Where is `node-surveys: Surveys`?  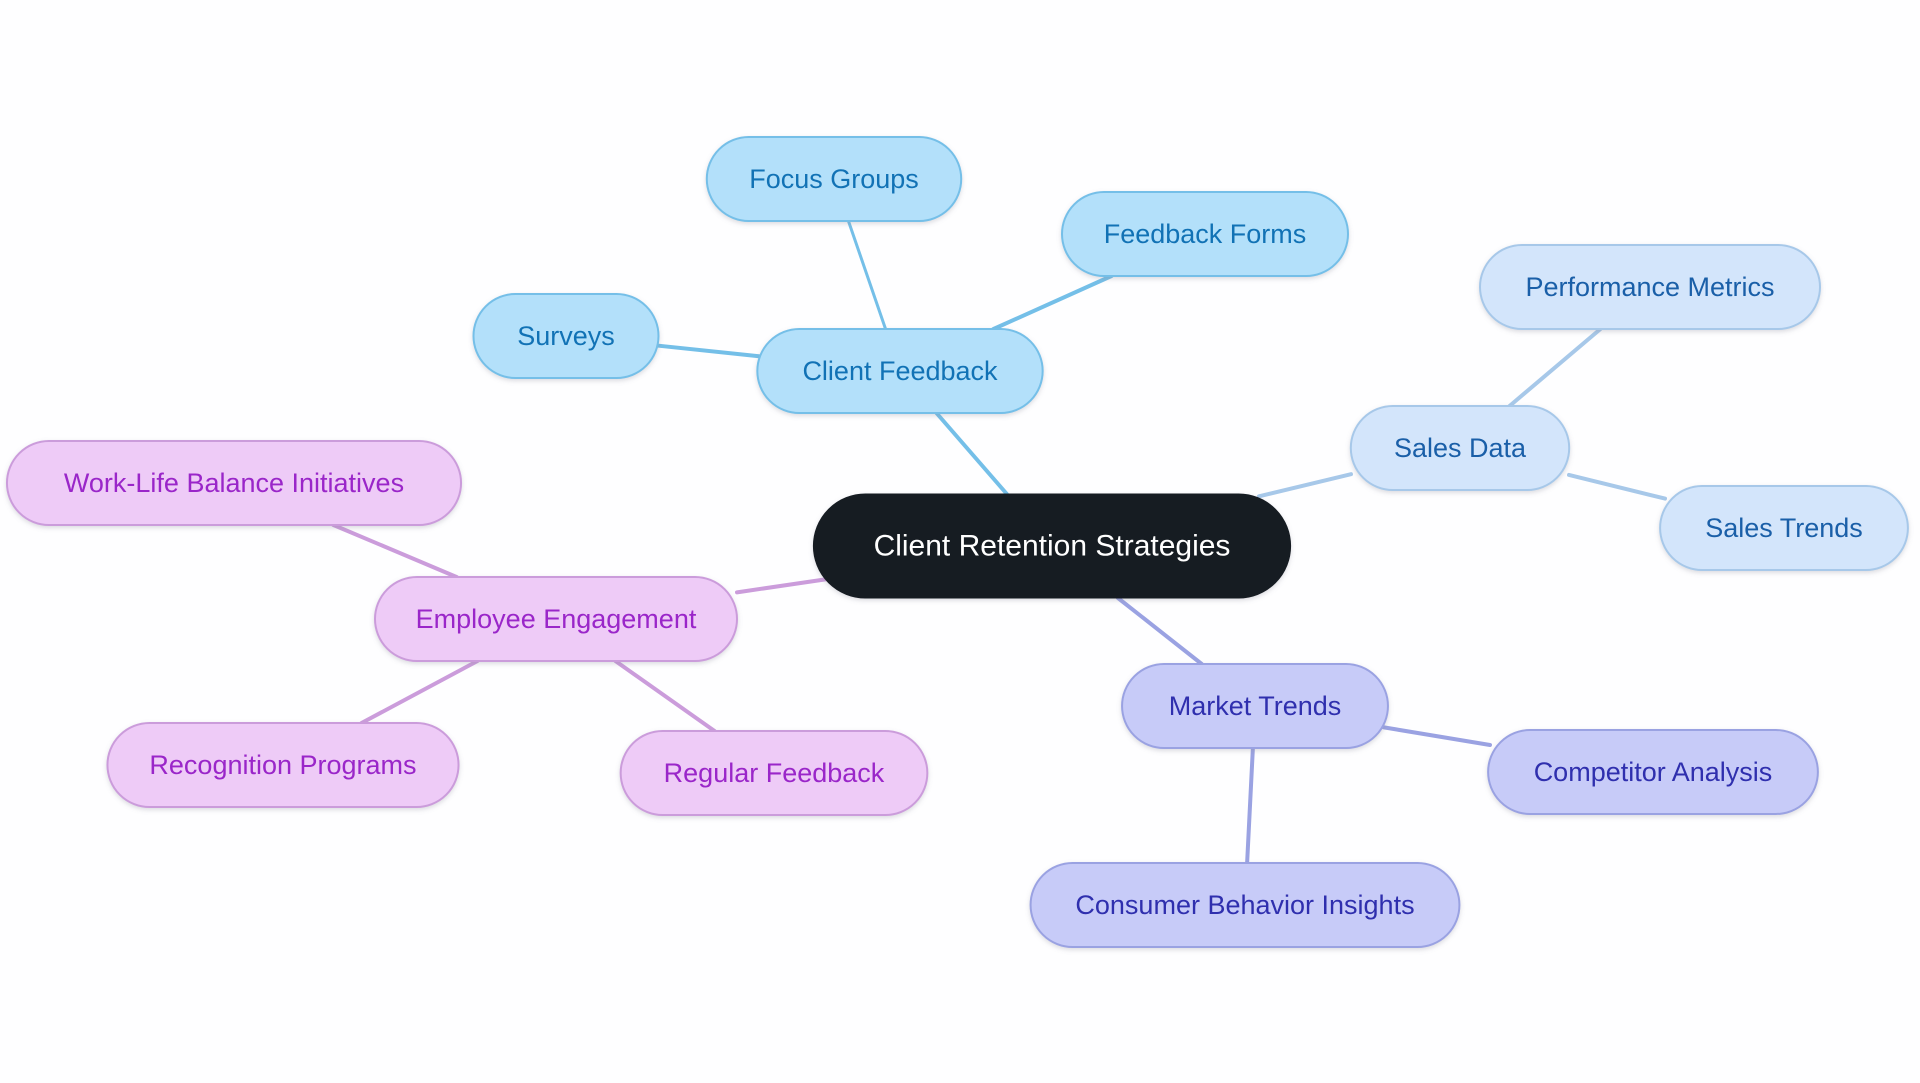
node-surveys: Surveys is located at coordinates (566, 336).